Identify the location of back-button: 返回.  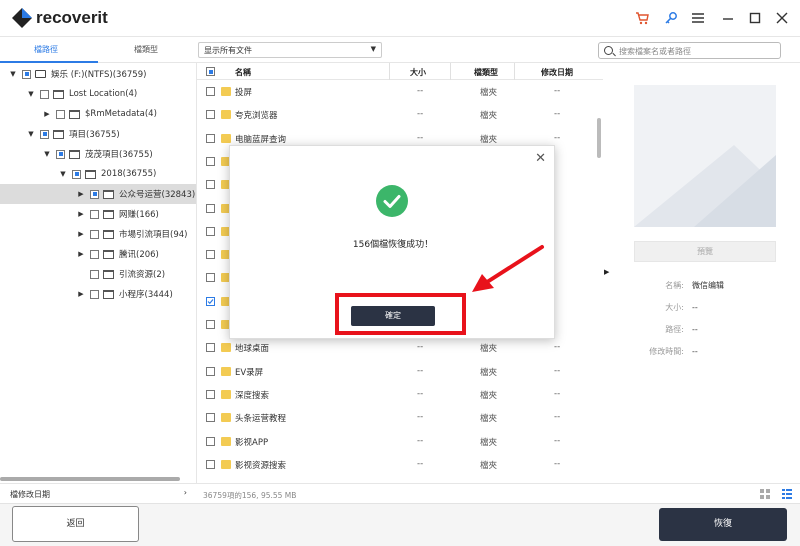
(75, 524).